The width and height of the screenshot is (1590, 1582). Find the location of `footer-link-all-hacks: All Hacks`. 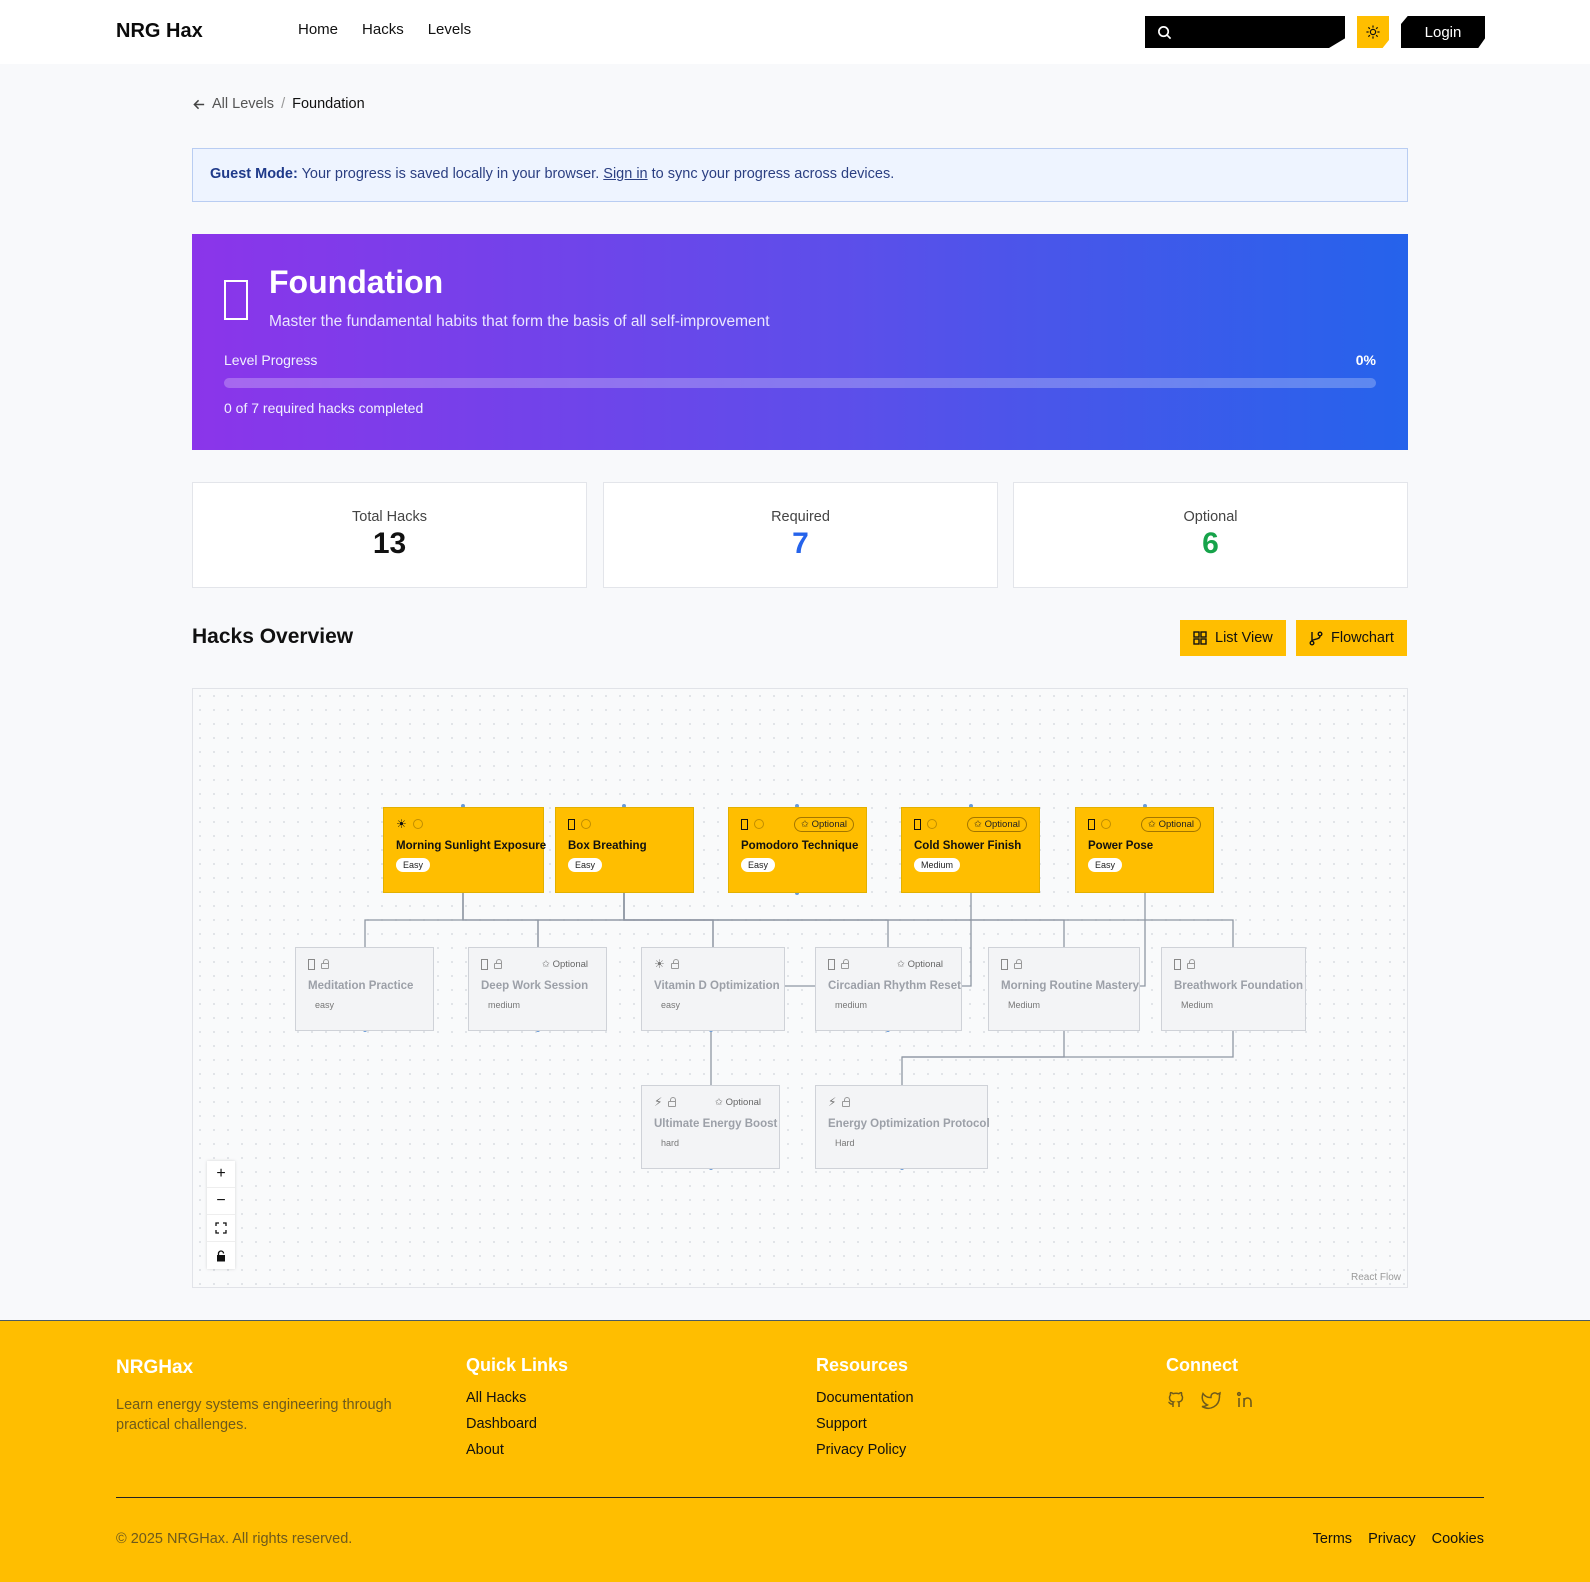

footer-link-all-hacks: All Hacks is located at coordinates (517, 1398).